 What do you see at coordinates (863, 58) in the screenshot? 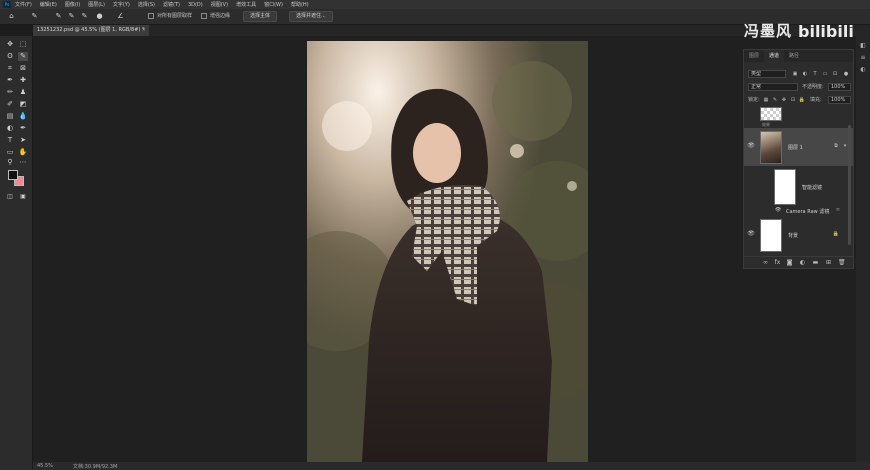
I see `properties-panel-icon: ≡` at bounding box center [863, 58].